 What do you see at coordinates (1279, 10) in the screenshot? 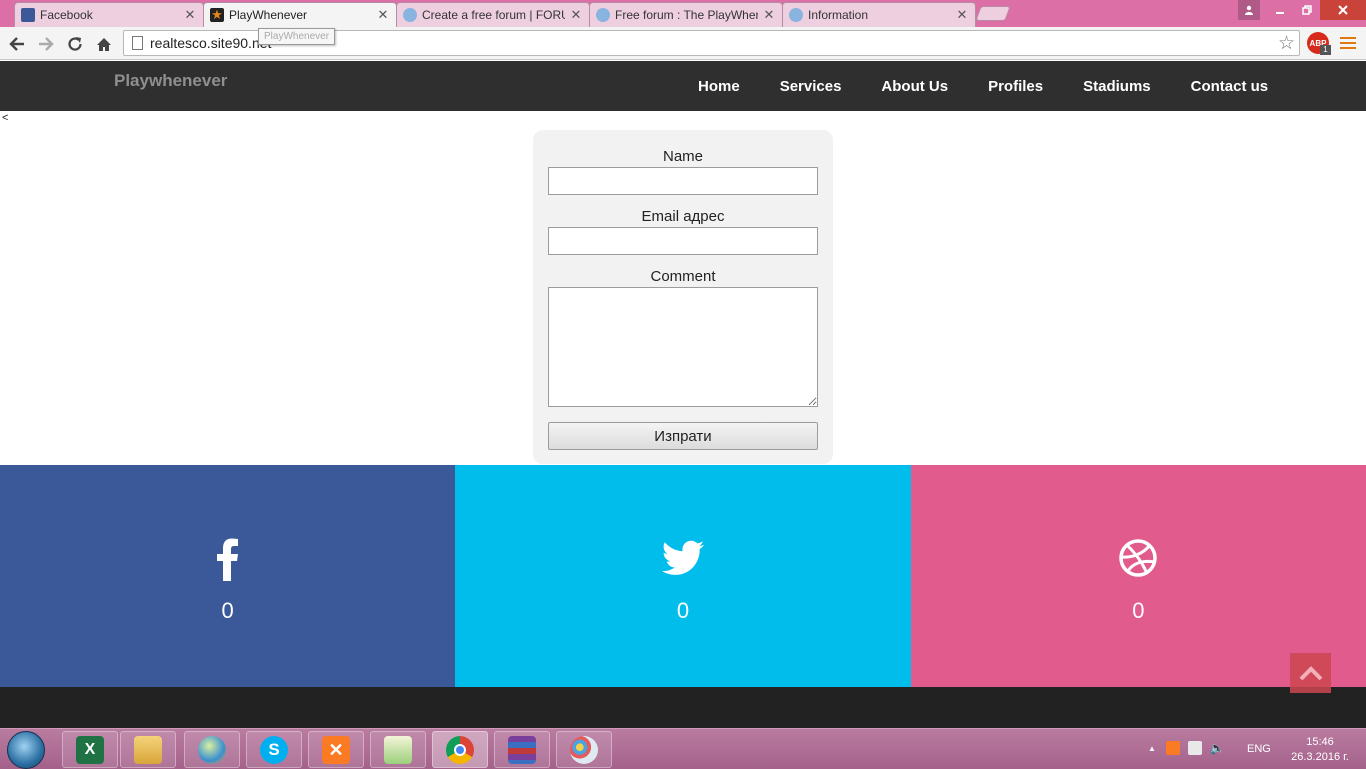
I see `minimize-icon` at bounding box center [1279, 10].